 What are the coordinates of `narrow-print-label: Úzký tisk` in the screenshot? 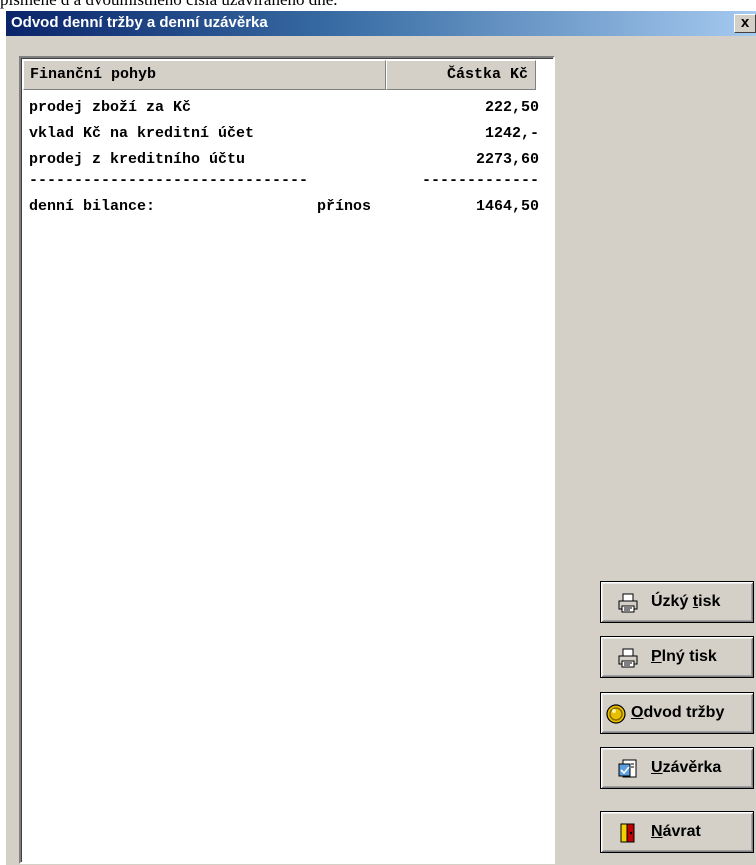 It's located at (686, 601).